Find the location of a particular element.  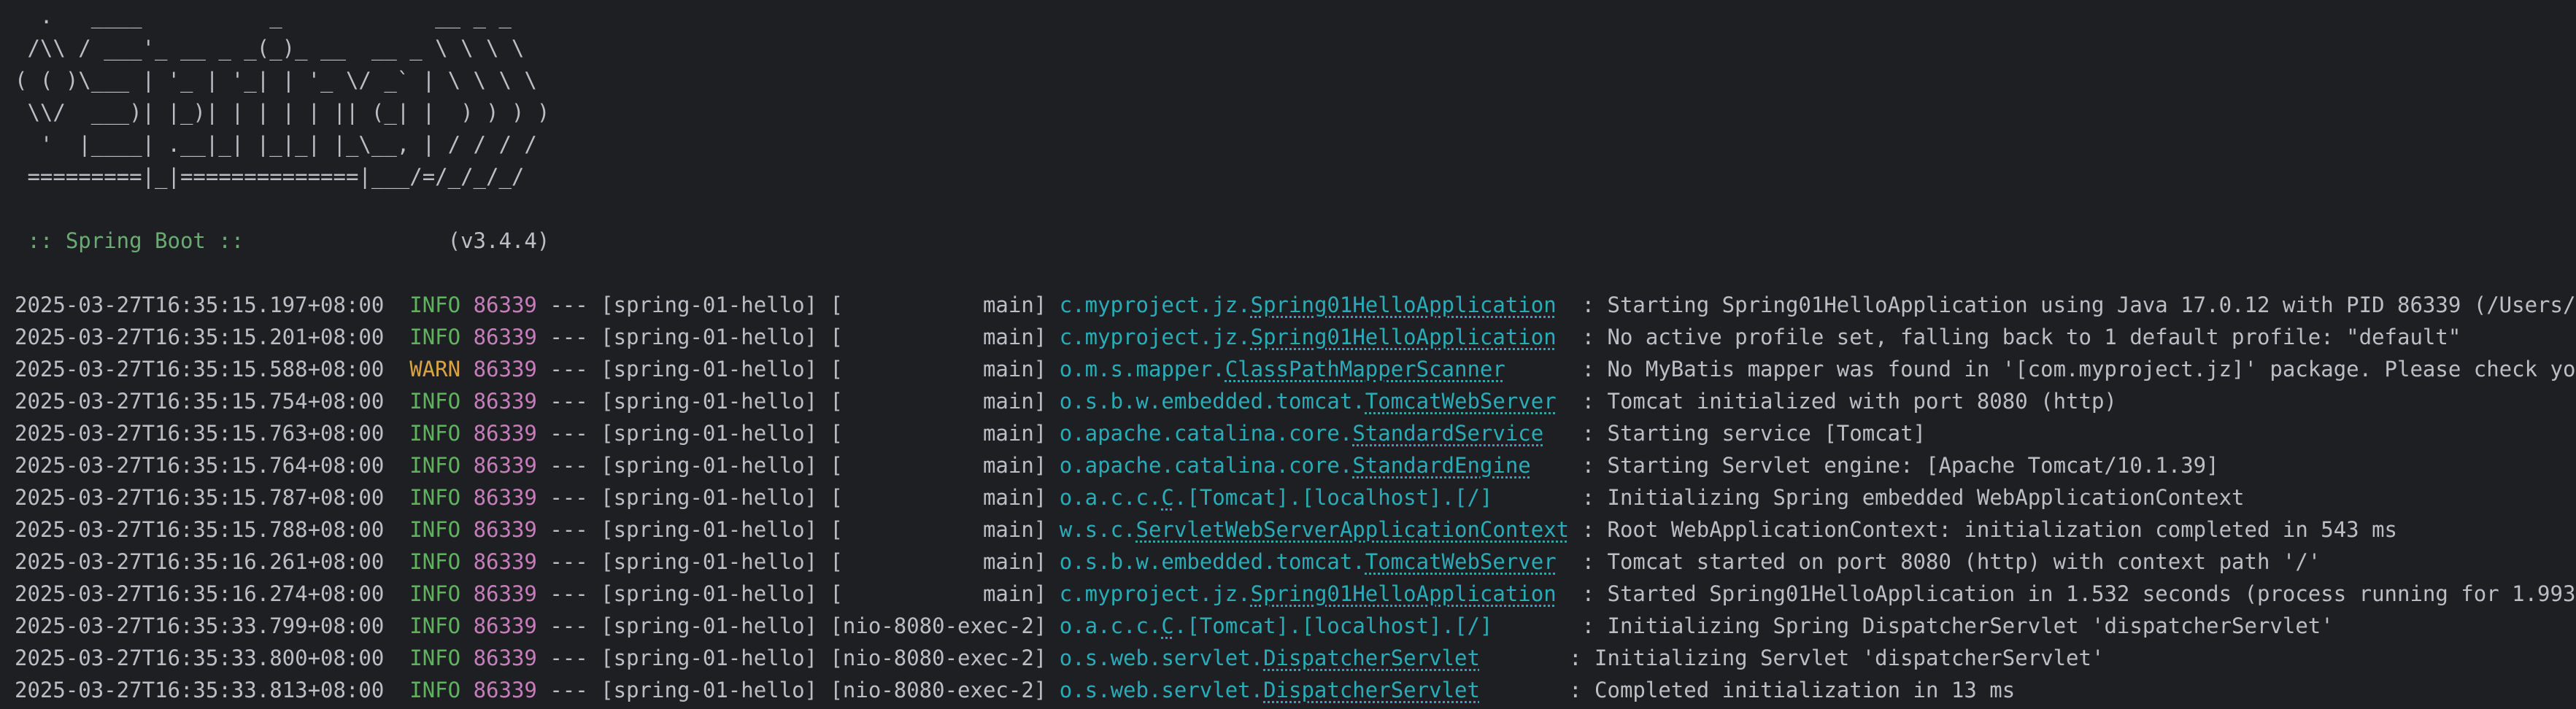

log-logger-class: StandardService is located at coordinates (1447, 433).